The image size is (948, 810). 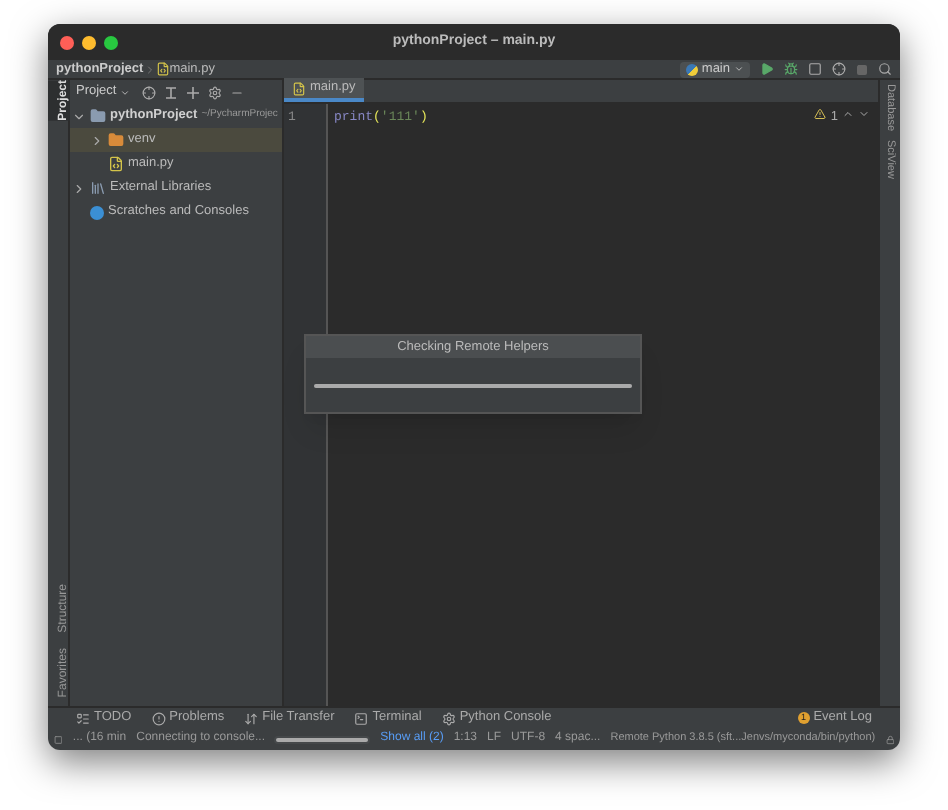 I want to click on minimize-button, so click(x=89, y=42).